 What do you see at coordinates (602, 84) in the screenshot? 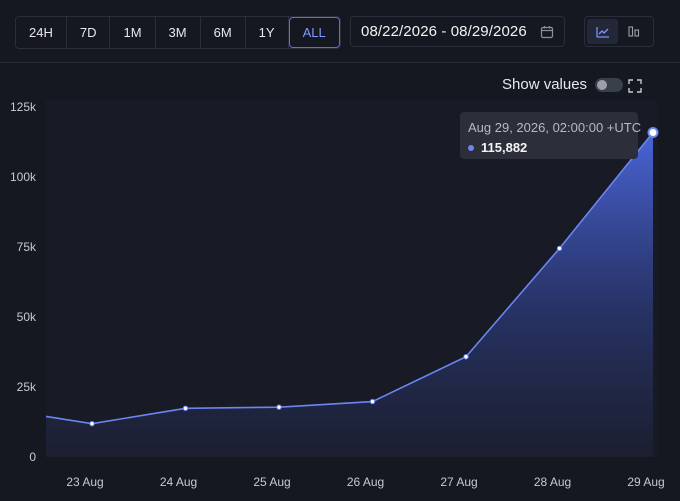
I see `toggle-knob` at bounding box center [602, 84].